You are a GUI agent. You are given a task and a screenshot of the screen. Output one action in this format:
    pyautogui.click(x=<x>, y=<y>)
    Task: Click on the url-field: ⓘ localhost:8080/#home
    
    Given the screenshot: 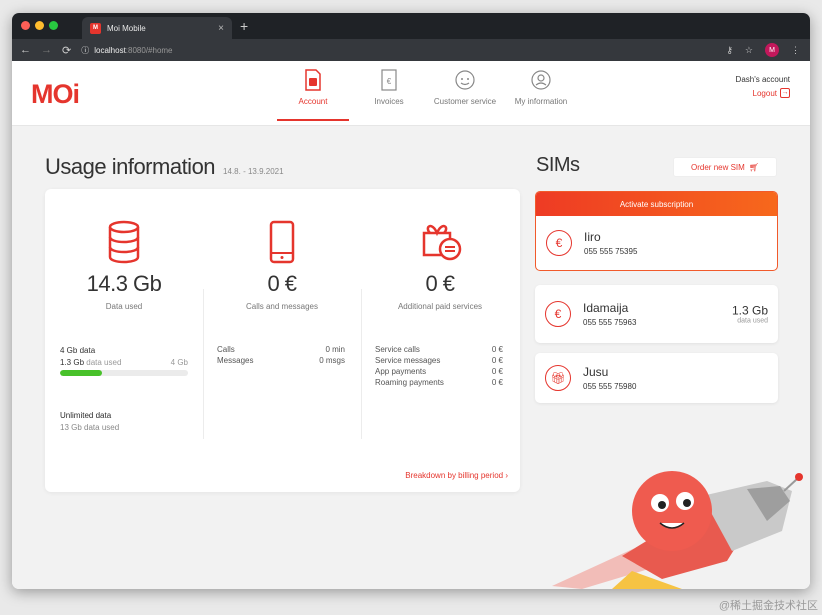 What is the action you would take?
    pyautogui.click(x=126, y=50)
    